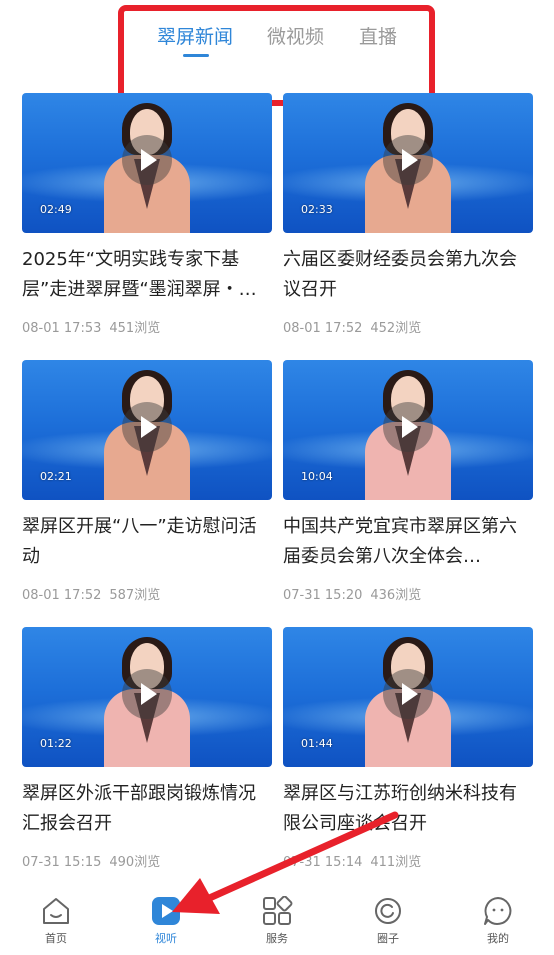 This screenshot has height=955, width=554. Describe the element at coordinates (135, 328) in the screenshot. I see `video-views: 451浏览` at that location.